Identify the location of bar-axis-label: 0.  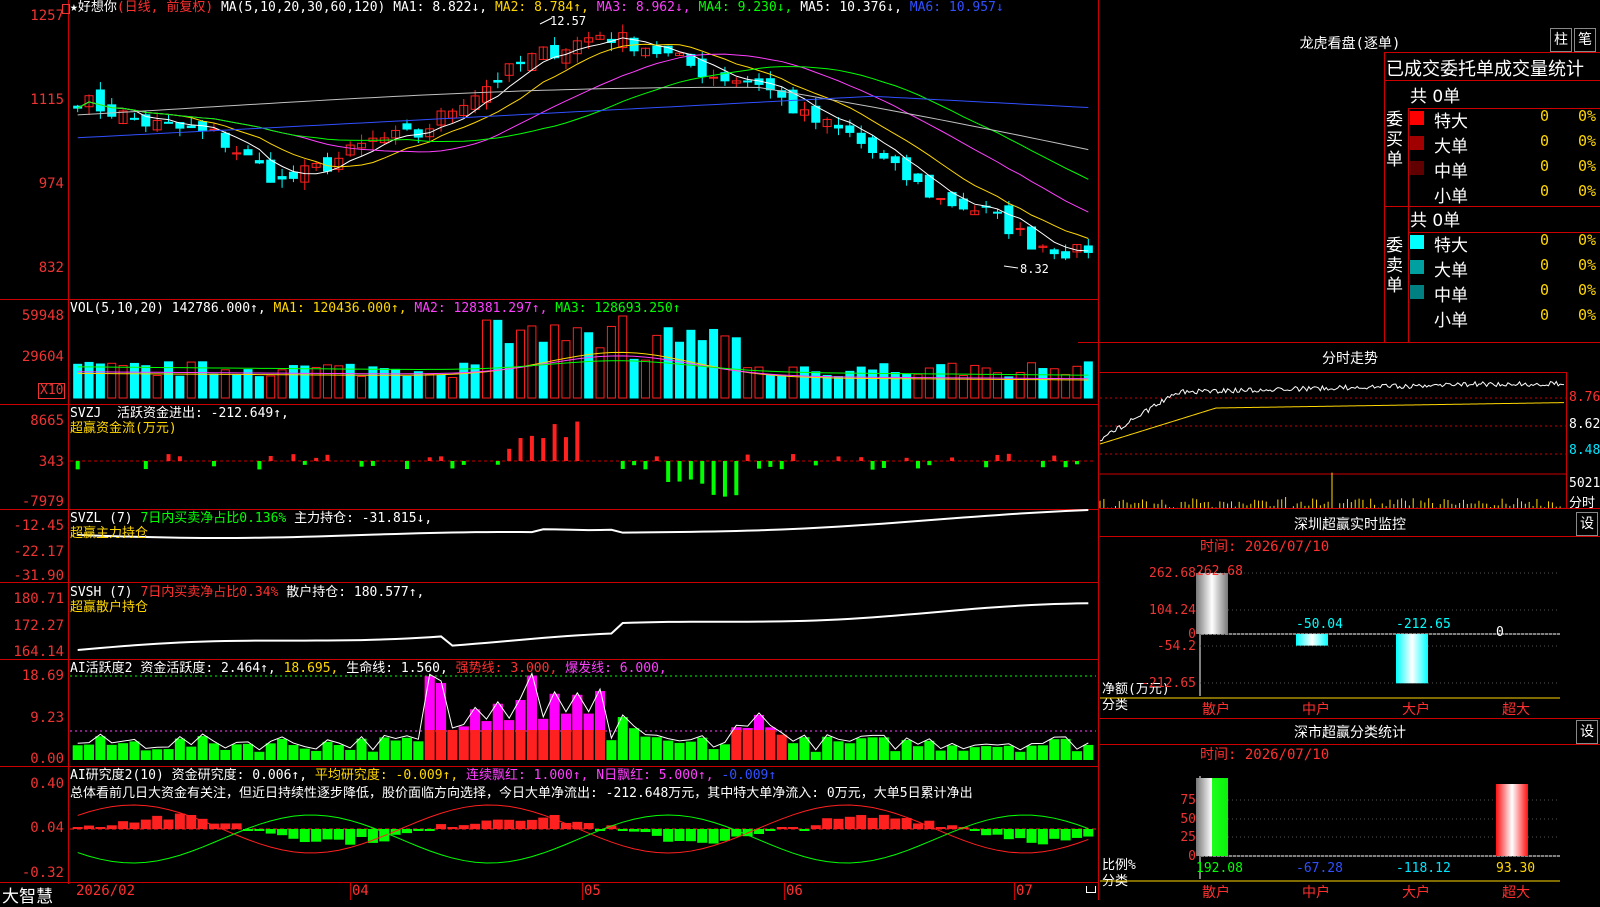
(1192, 856).